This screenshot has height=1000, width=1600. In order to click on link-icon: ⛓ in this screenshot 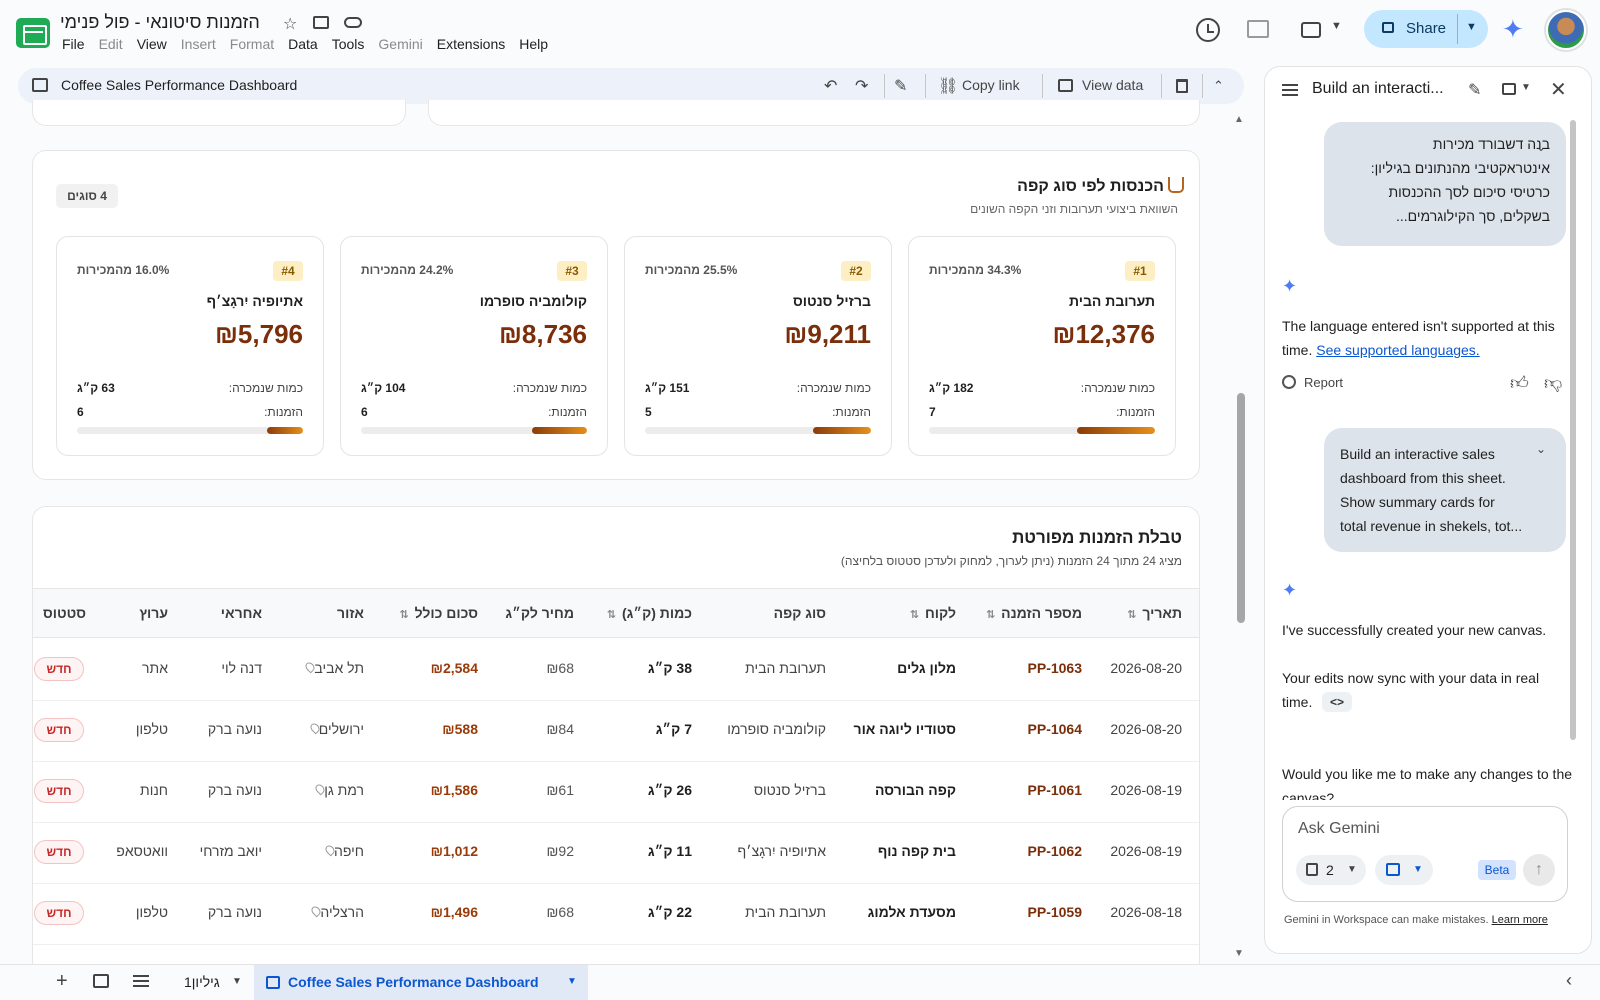, I will do `click(948, 86)`.